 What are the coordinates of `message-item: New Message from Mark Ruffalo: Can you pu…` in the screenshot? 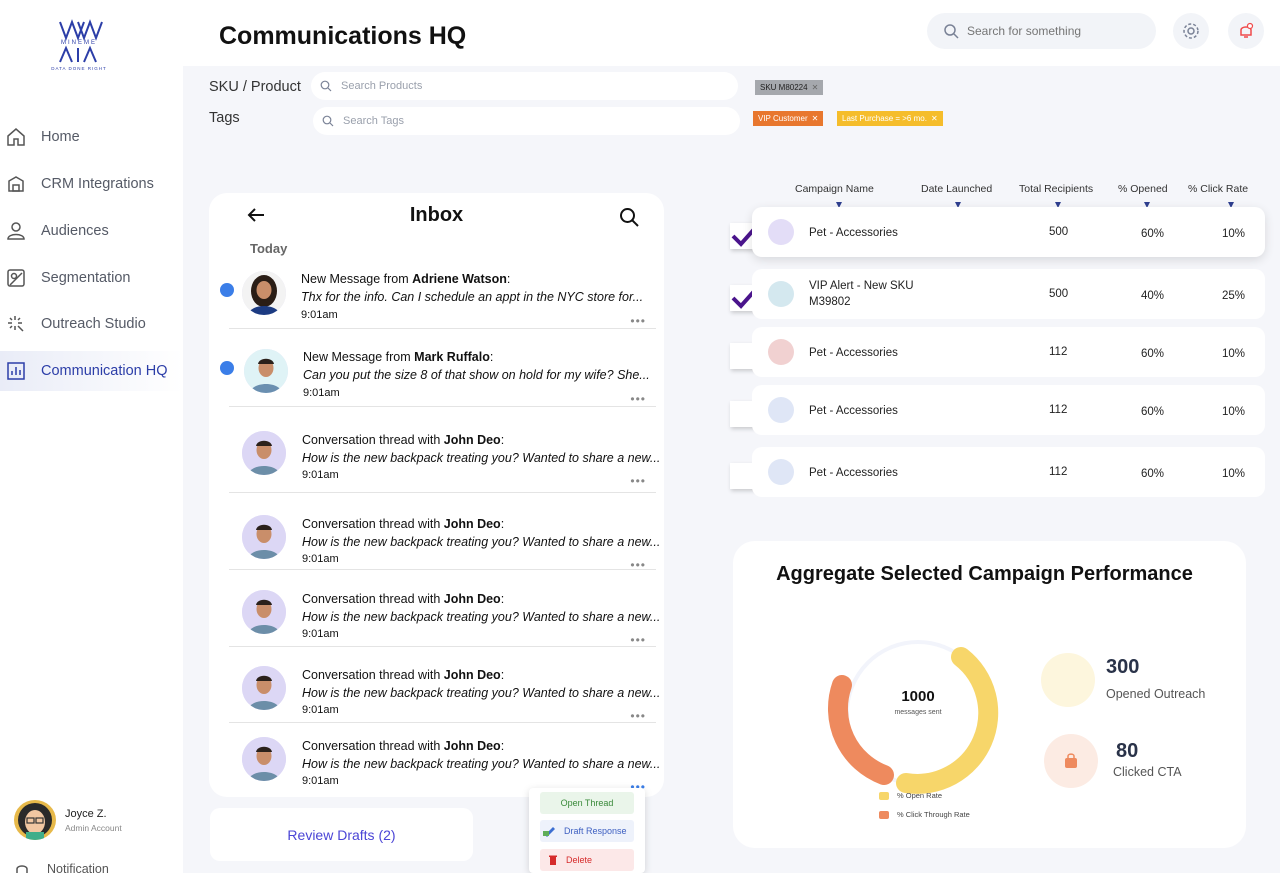 It's located at (436, 378).